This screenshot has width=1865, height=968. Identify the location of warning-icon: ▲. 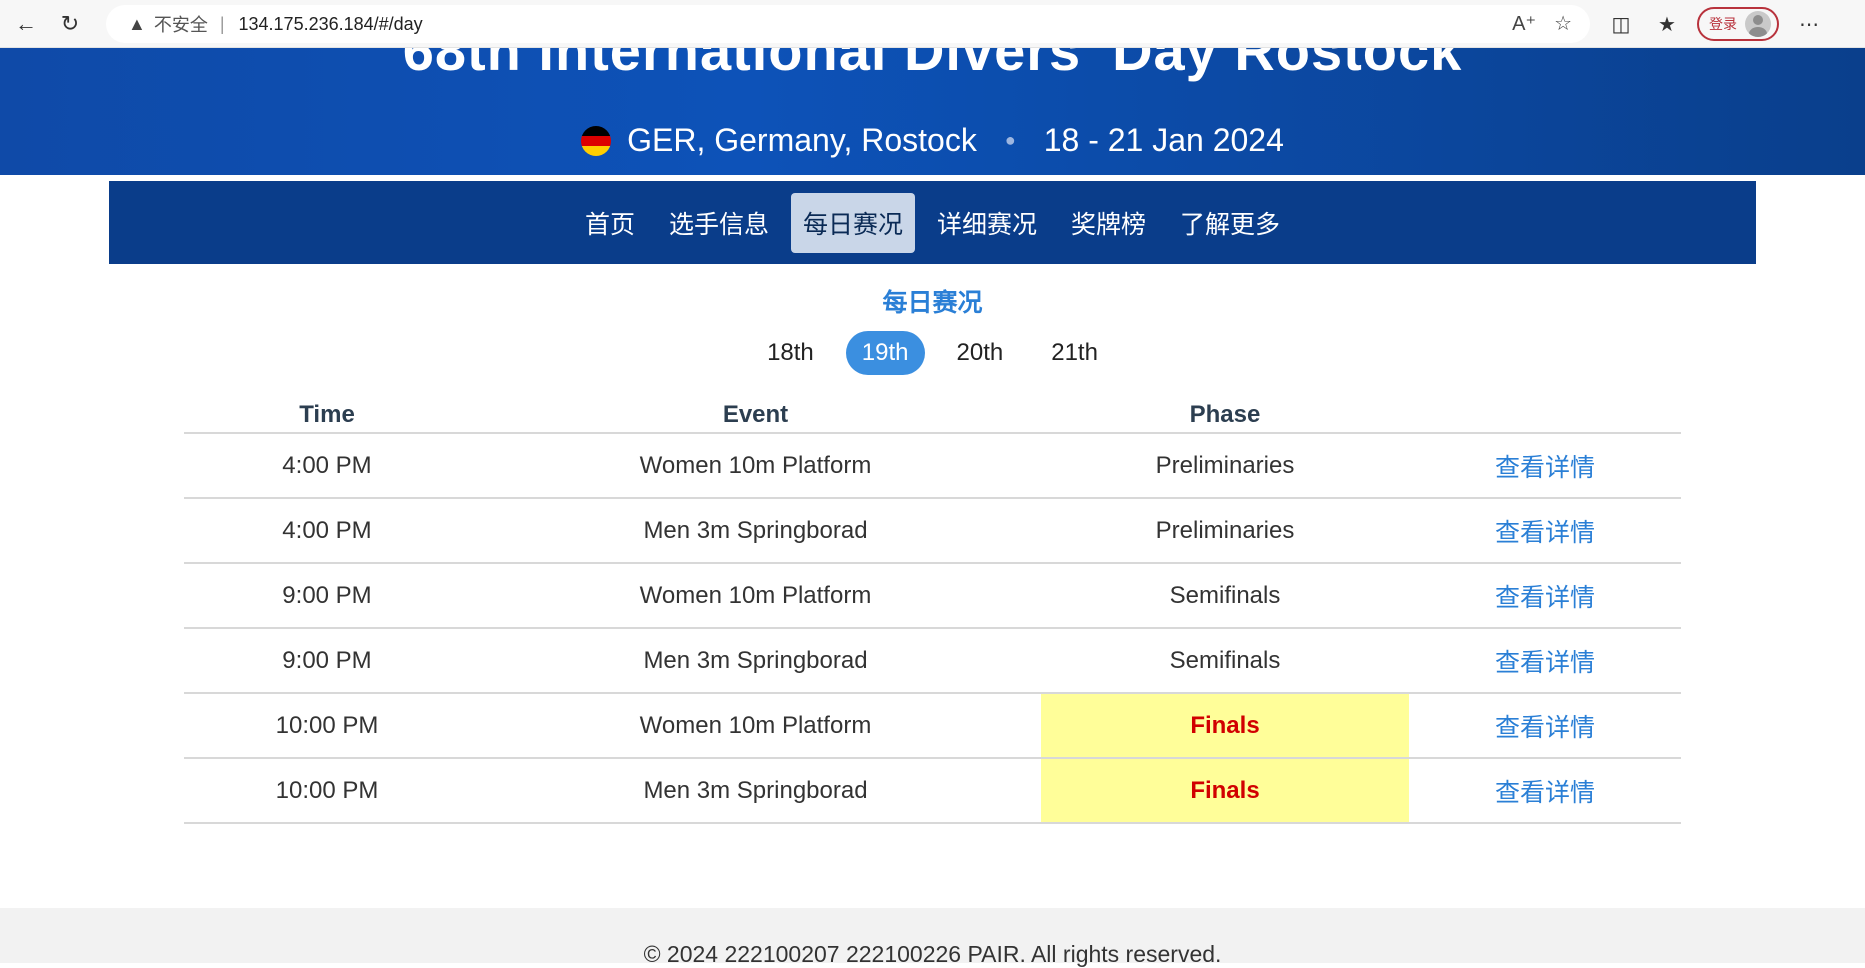
(137, 23).